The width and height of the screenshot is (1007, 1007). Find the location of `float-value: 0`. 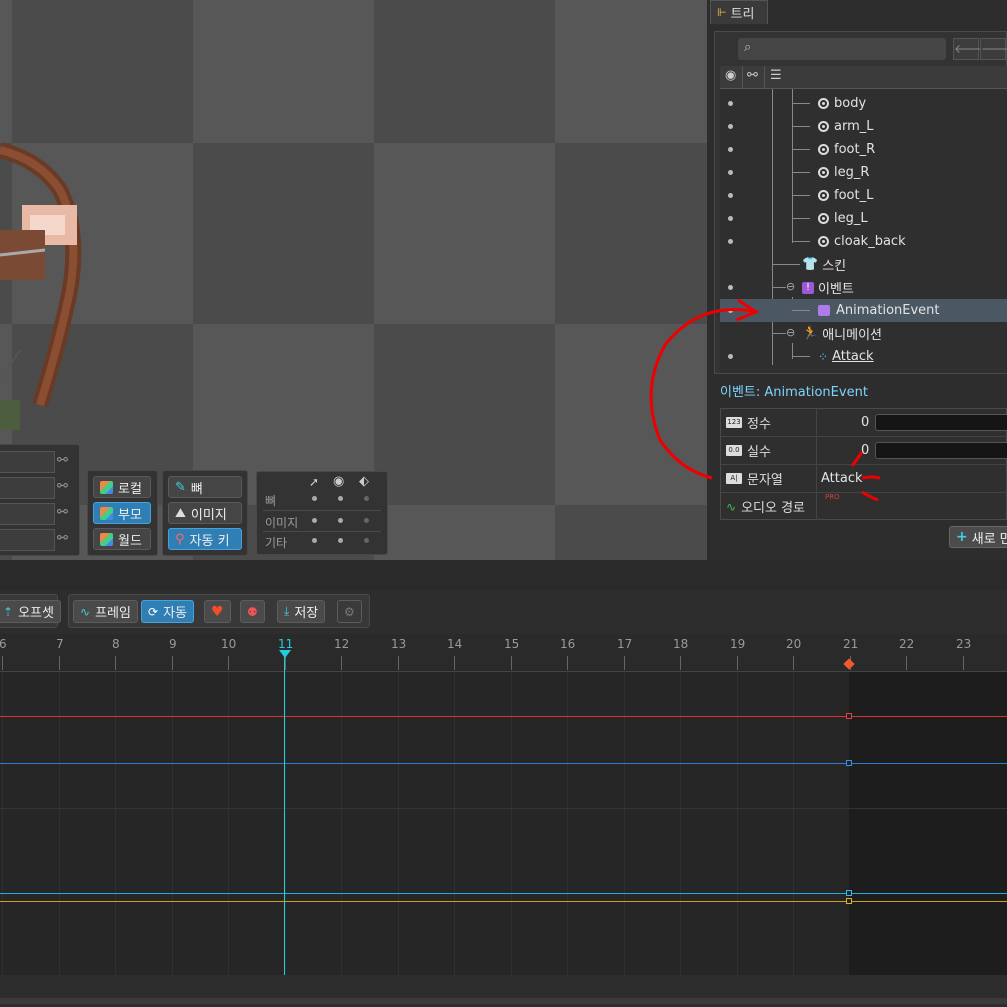

float-value: 0 is located at coordinates (865, 450).